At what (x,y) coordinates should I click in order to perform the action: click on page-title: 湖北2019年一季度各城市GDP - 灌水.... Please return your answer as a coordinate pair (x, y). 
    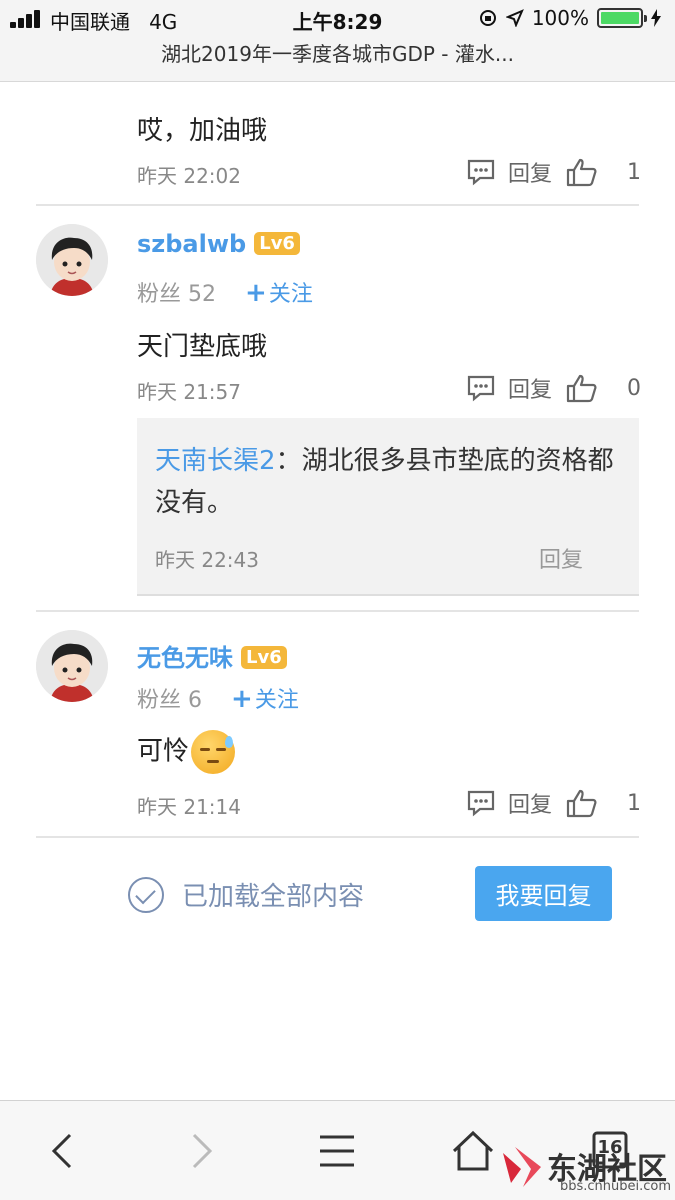
    Looking at the image, I should click on (337, 52).